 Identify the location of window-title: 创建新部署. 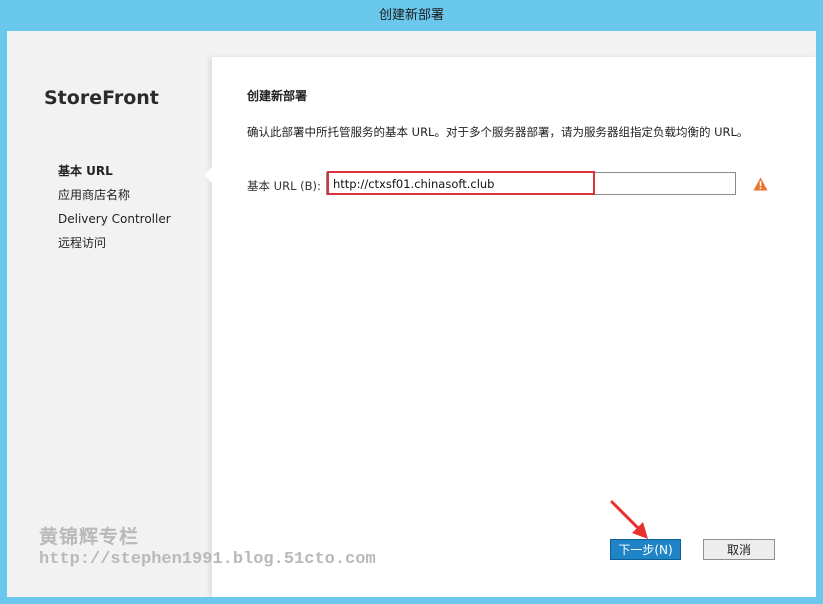
(411, 15).